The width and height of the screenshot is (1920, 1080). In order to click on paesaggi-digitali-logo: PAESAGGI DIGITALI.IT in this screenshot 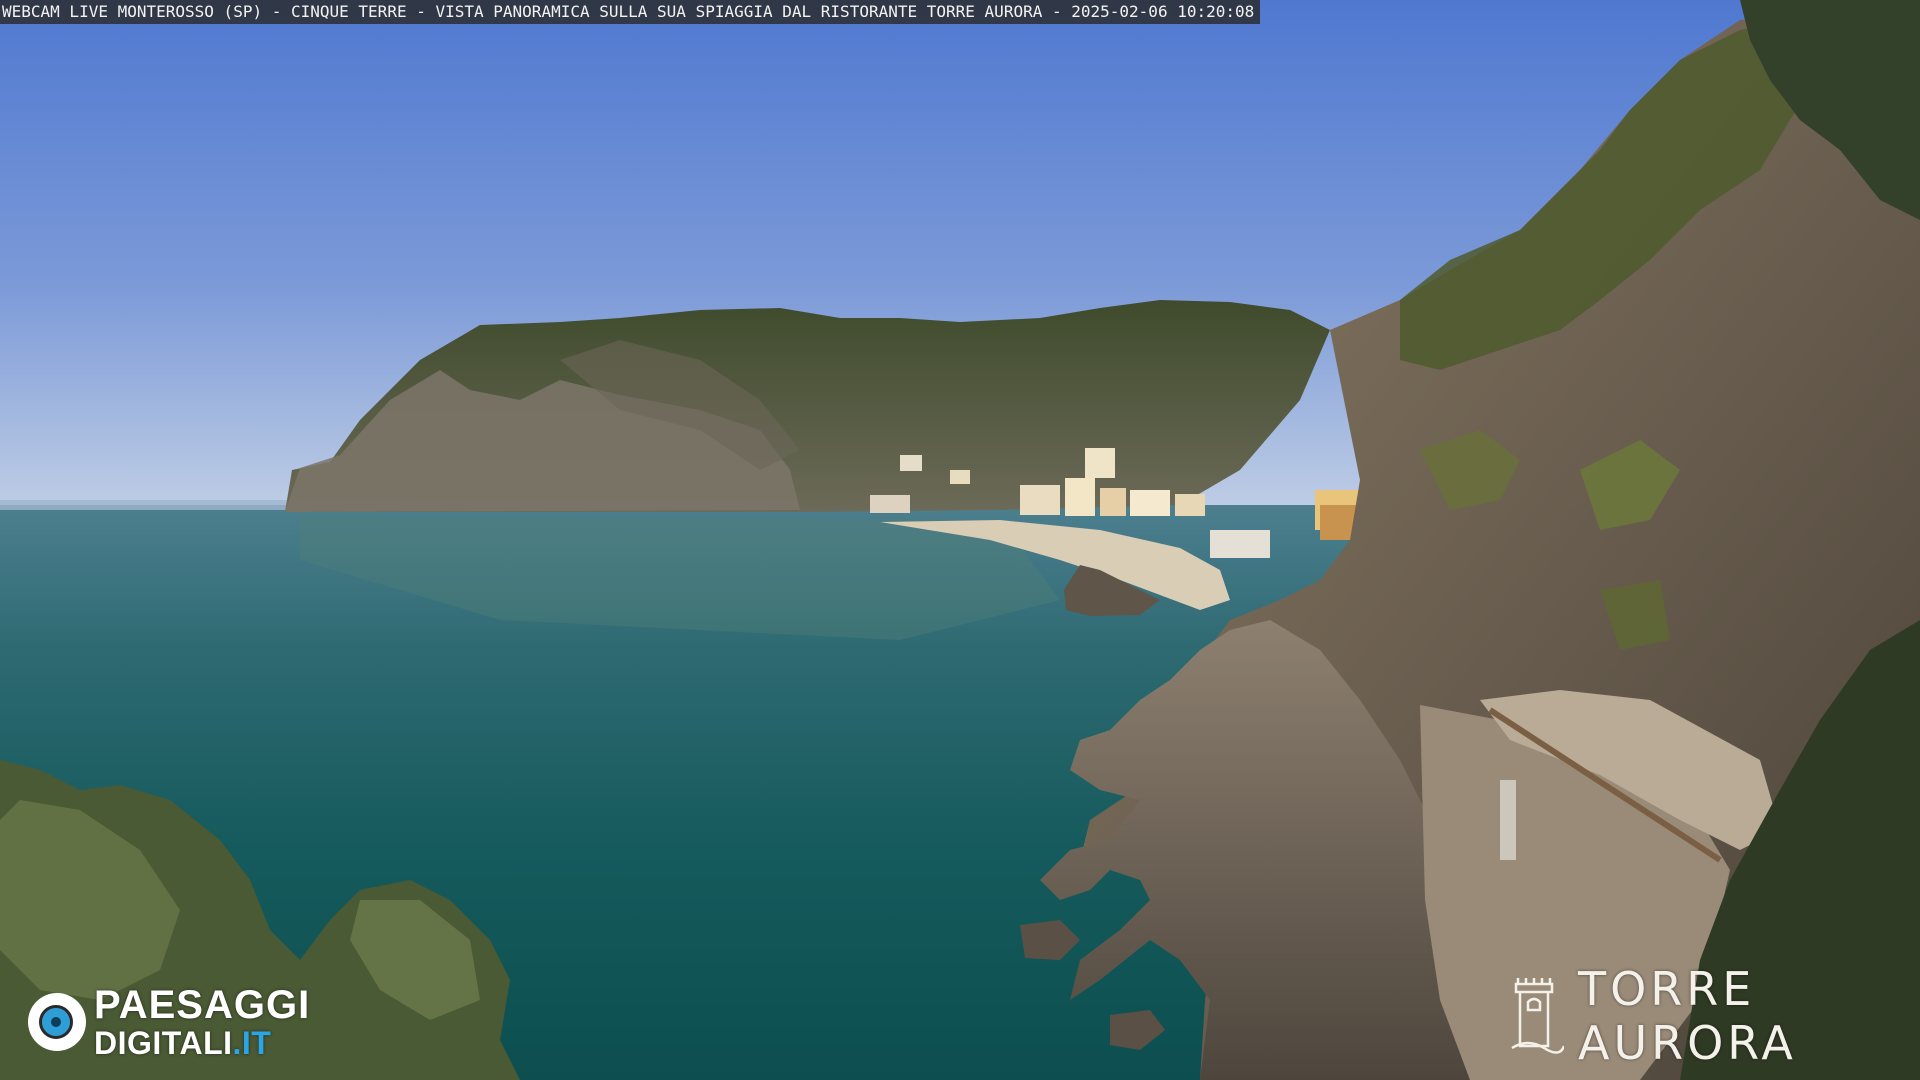, I will do `click(169, 1021)`.